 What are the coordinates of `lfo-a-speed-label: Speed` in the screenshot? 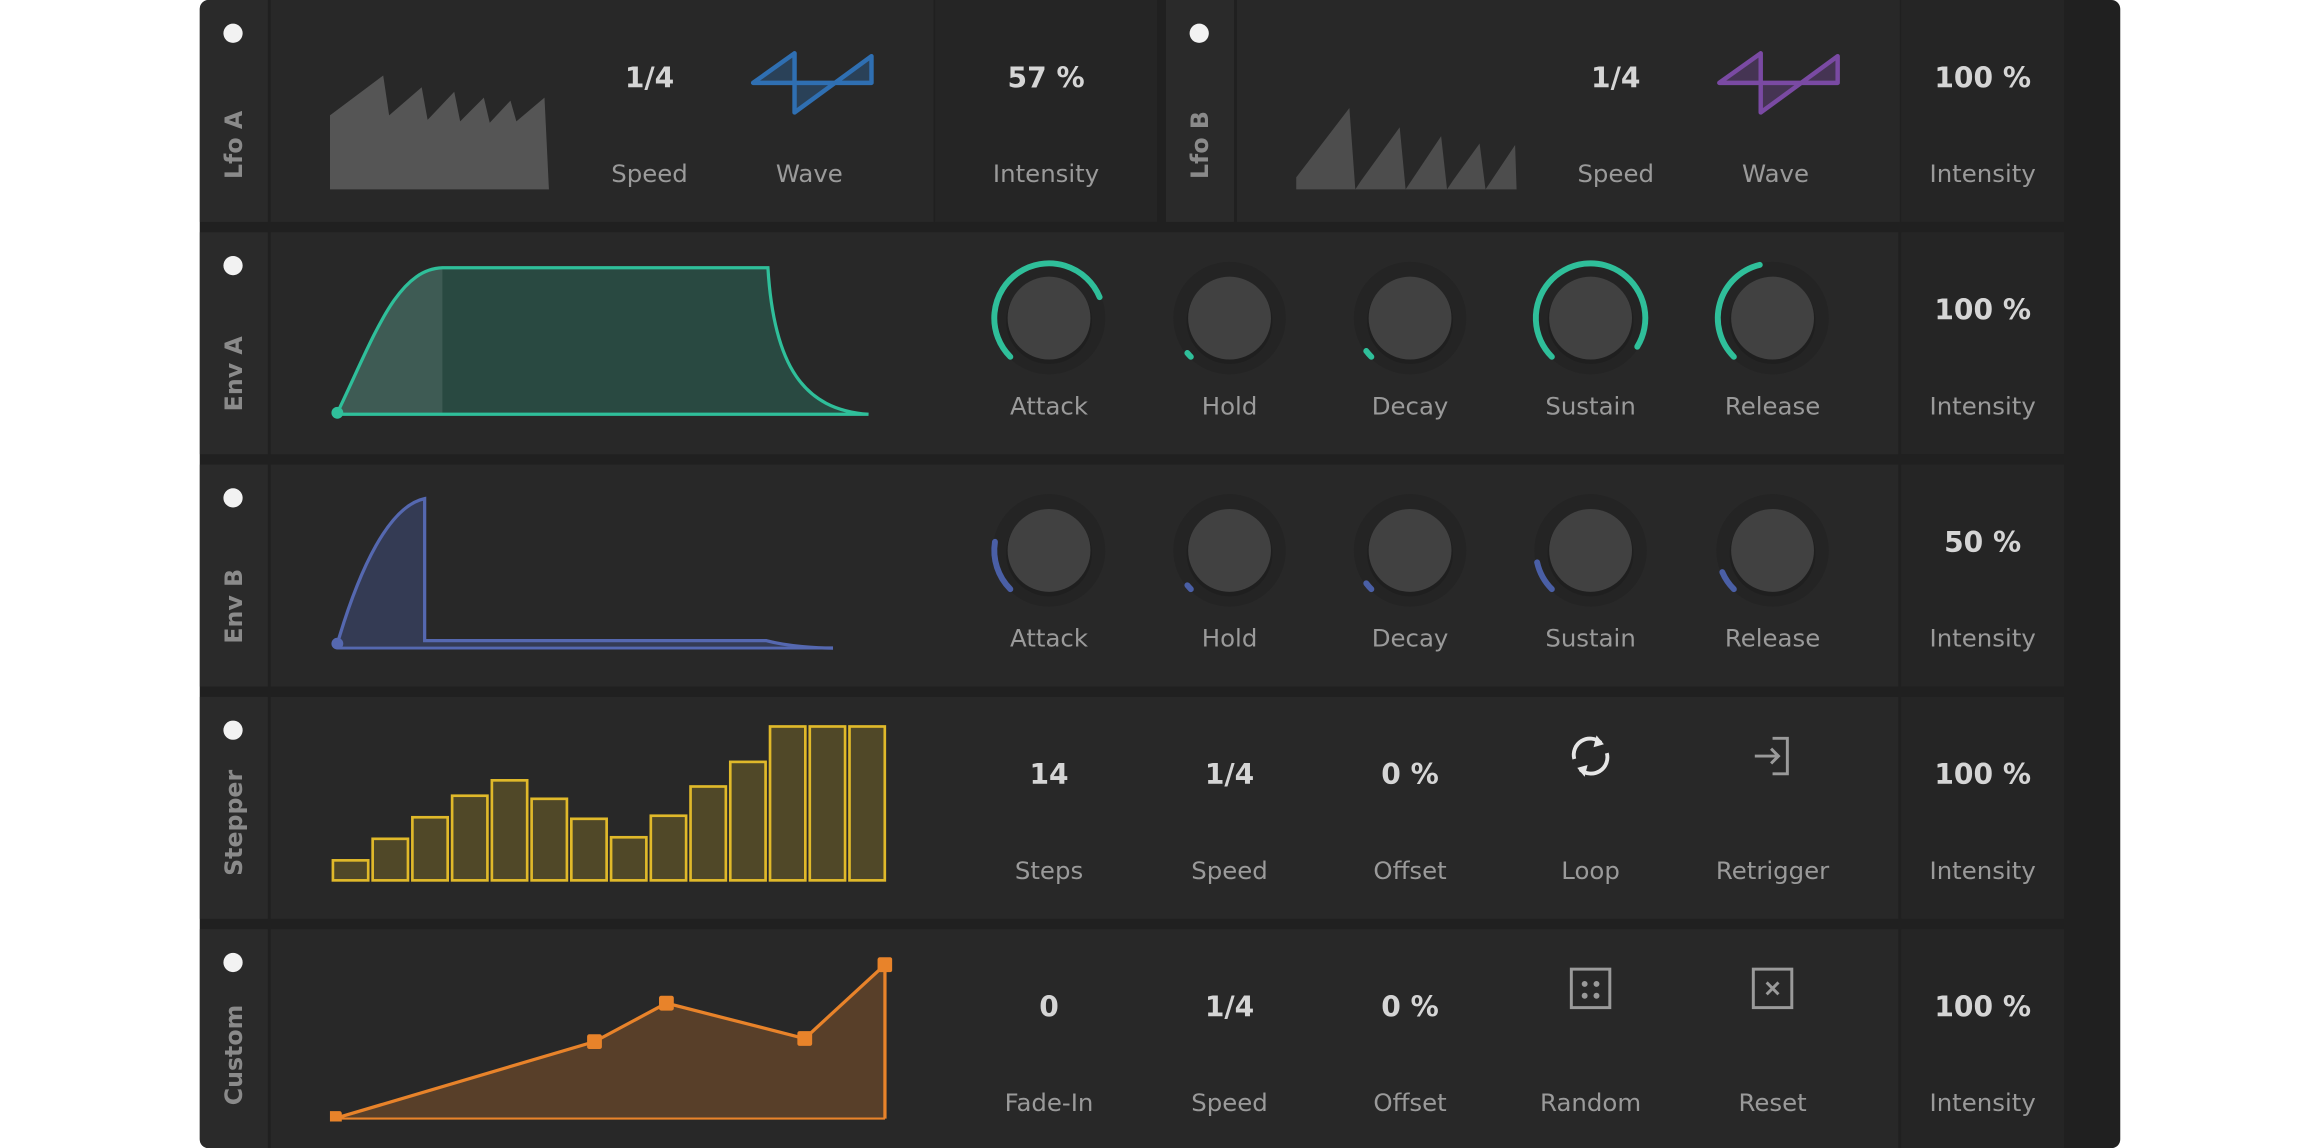 It's located at (649, 173).